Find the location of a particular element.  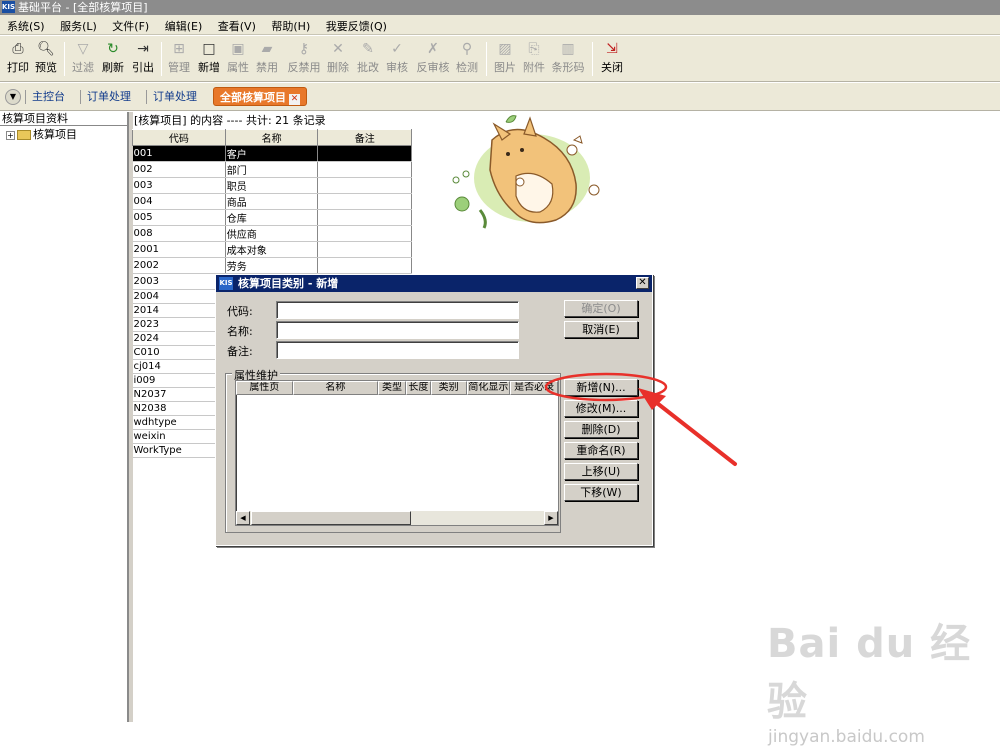

cell-code: i009 is located at coordinates (179, 380).